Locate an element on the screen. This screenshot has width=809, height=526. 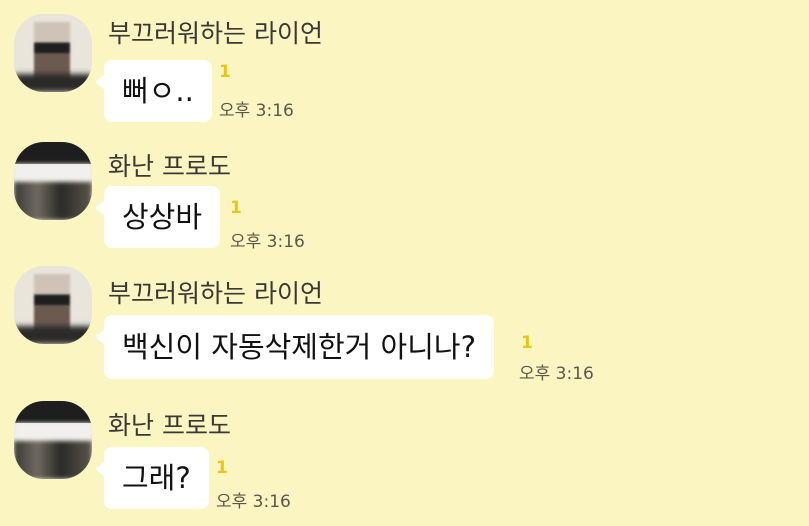
message-bubble: 뻐ㅇ.. is located at coordinates (153, 91).